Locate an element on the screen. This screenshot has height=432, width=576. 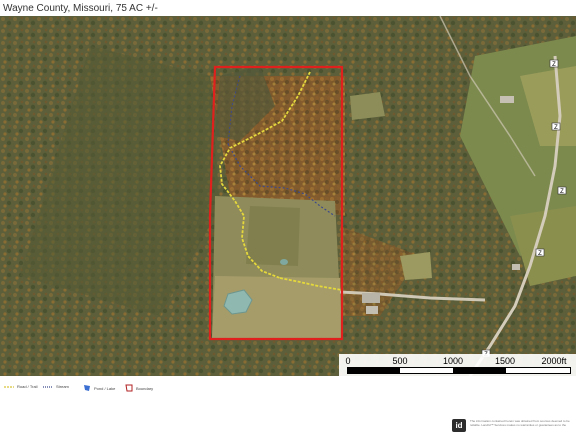
field-texture is located at coordinates (273, 236).